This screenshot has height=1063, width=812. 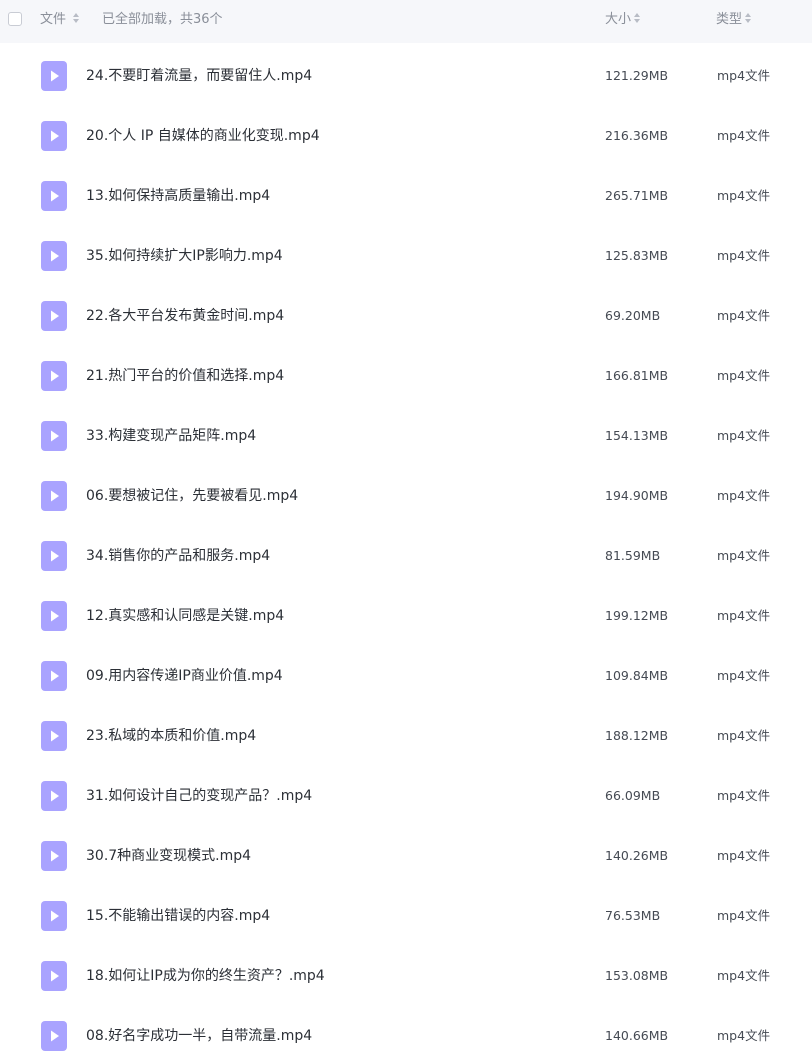 What do you see at coordinates (637, 615) in the screenshot?
I see `file-size: 199.12MB` at bounding box center [637, 615].